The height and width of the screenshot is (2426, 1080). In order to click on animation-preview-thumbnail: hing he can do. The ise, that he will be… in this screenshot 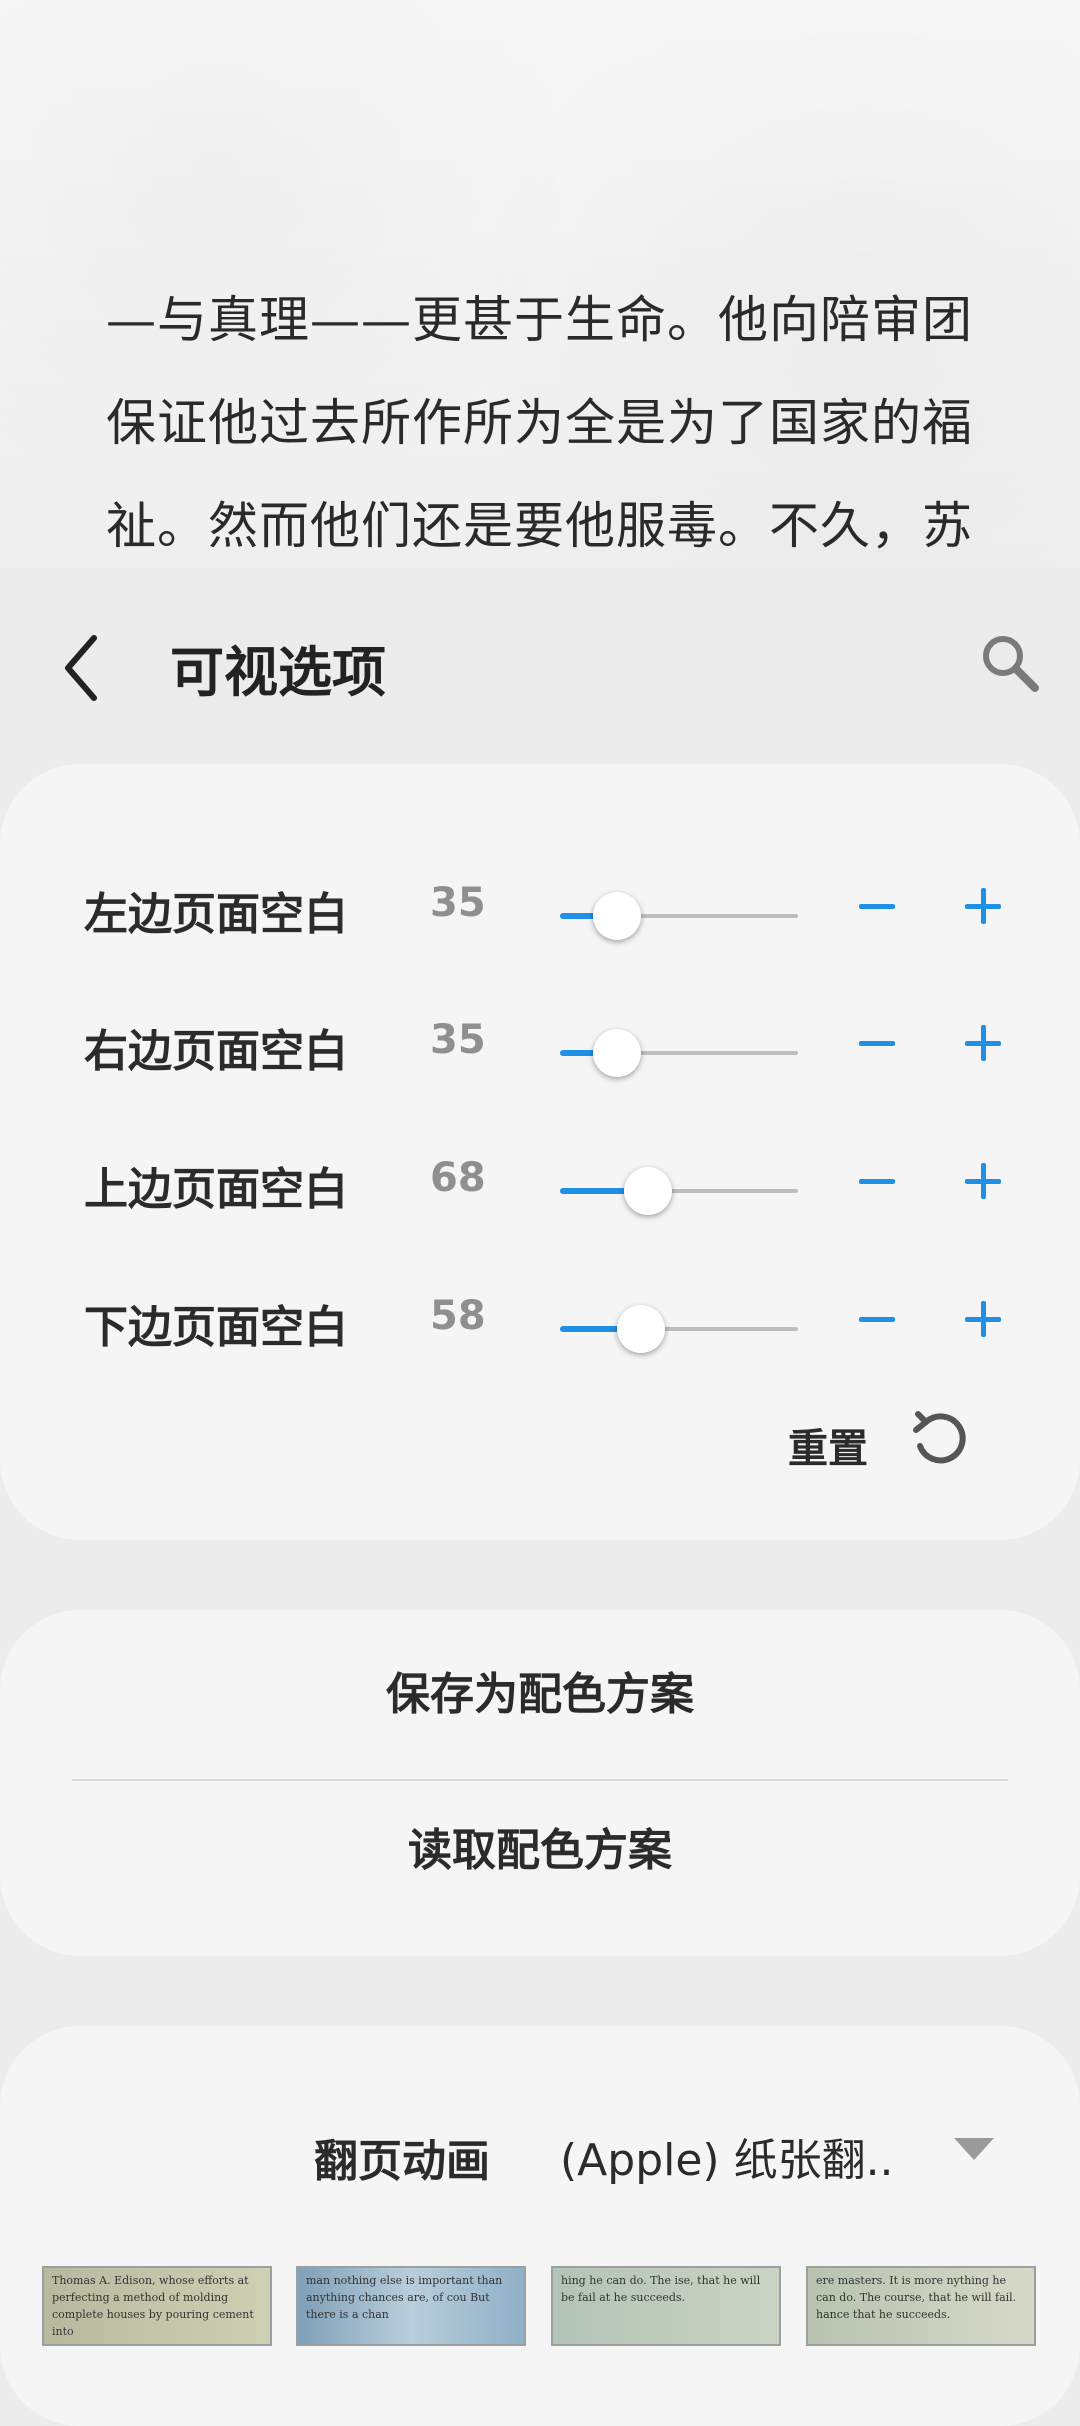, I will do `click(666, 2306)`.